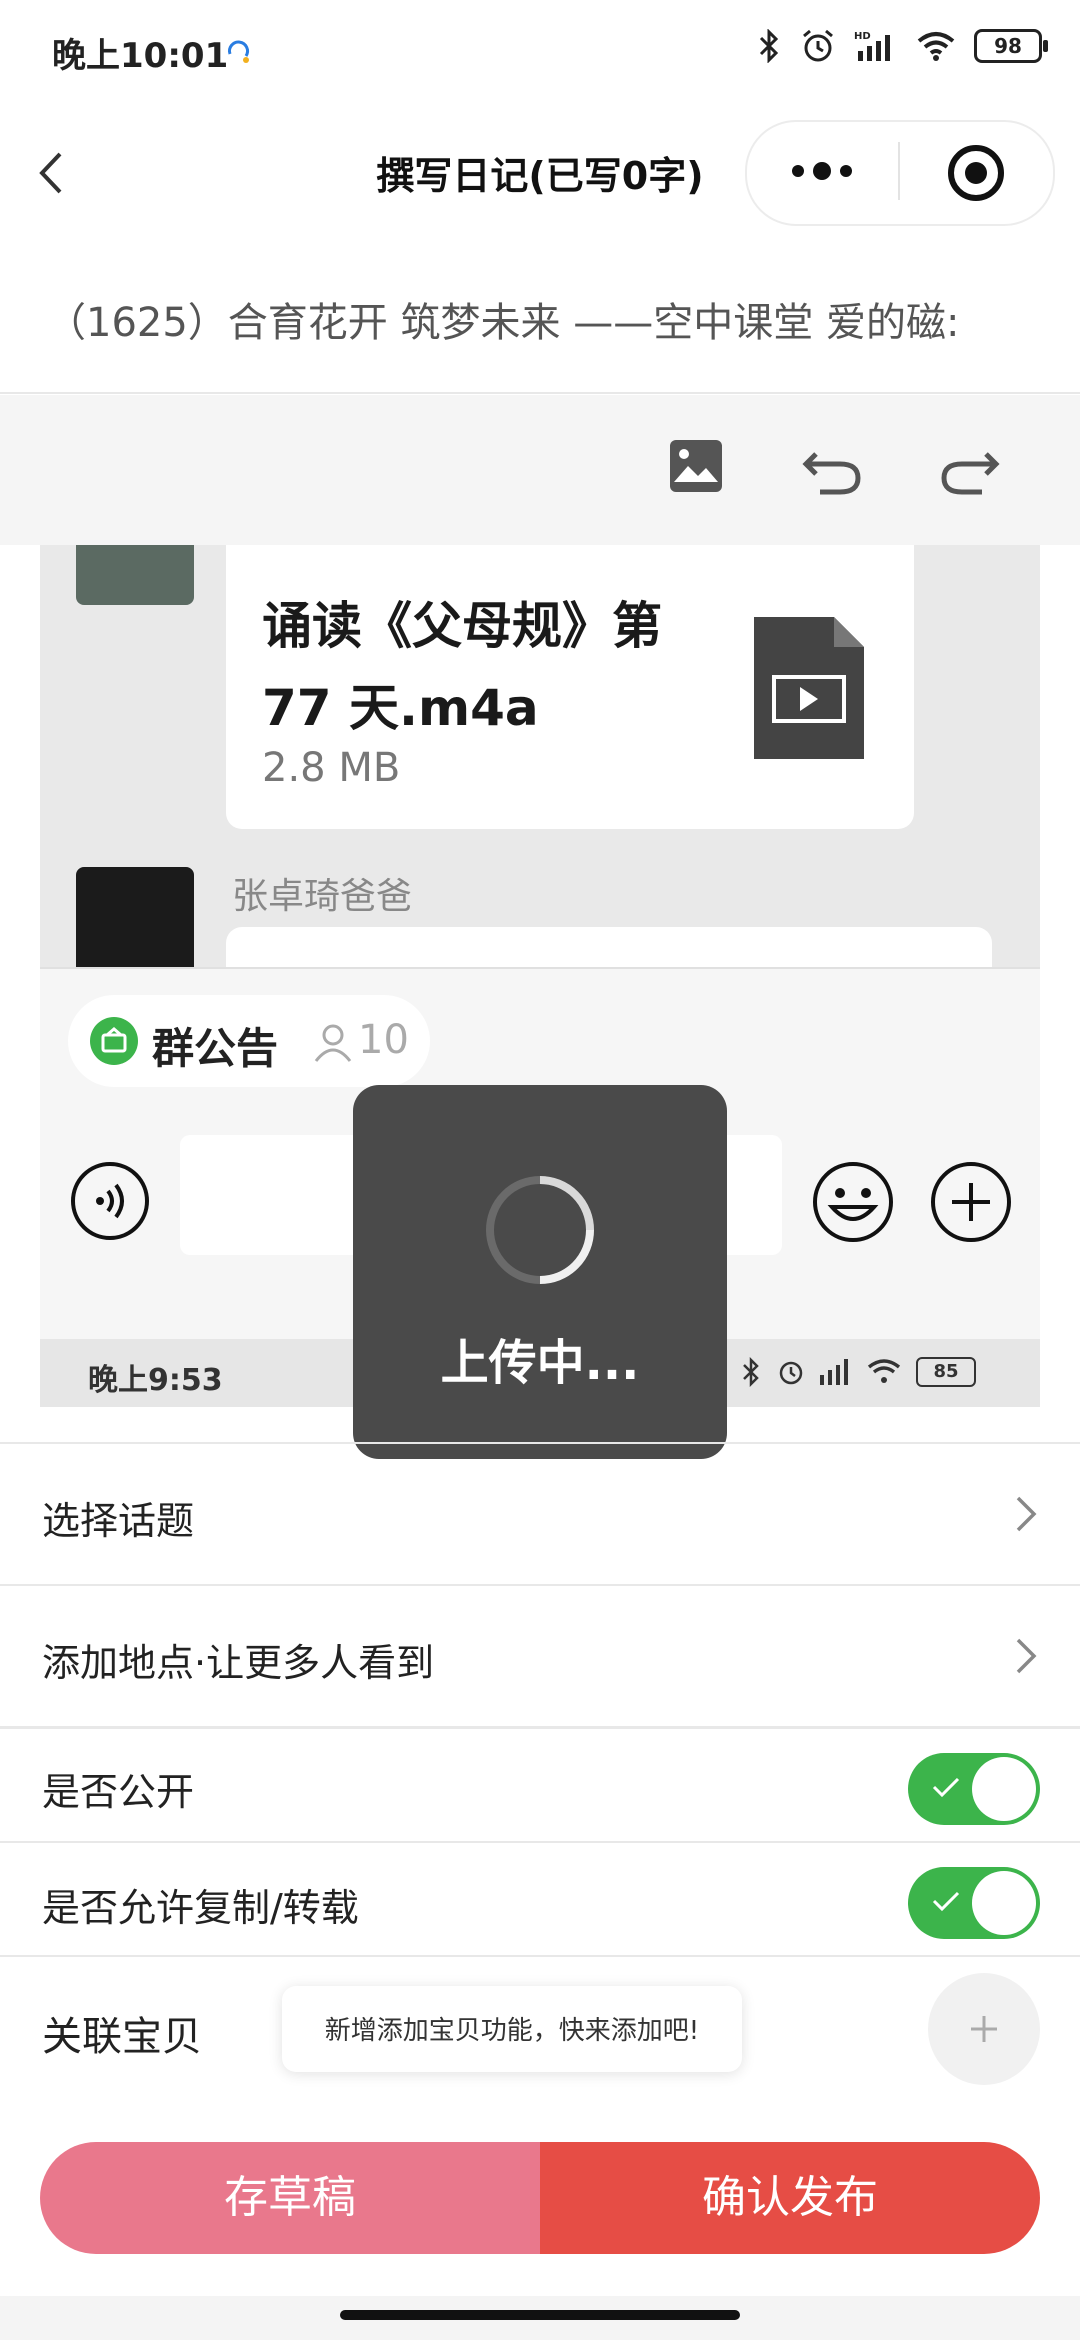  What do you see at coordinates (696, 466) in the screenshot?
I see `image-icon` at bounding box center [696, 466].